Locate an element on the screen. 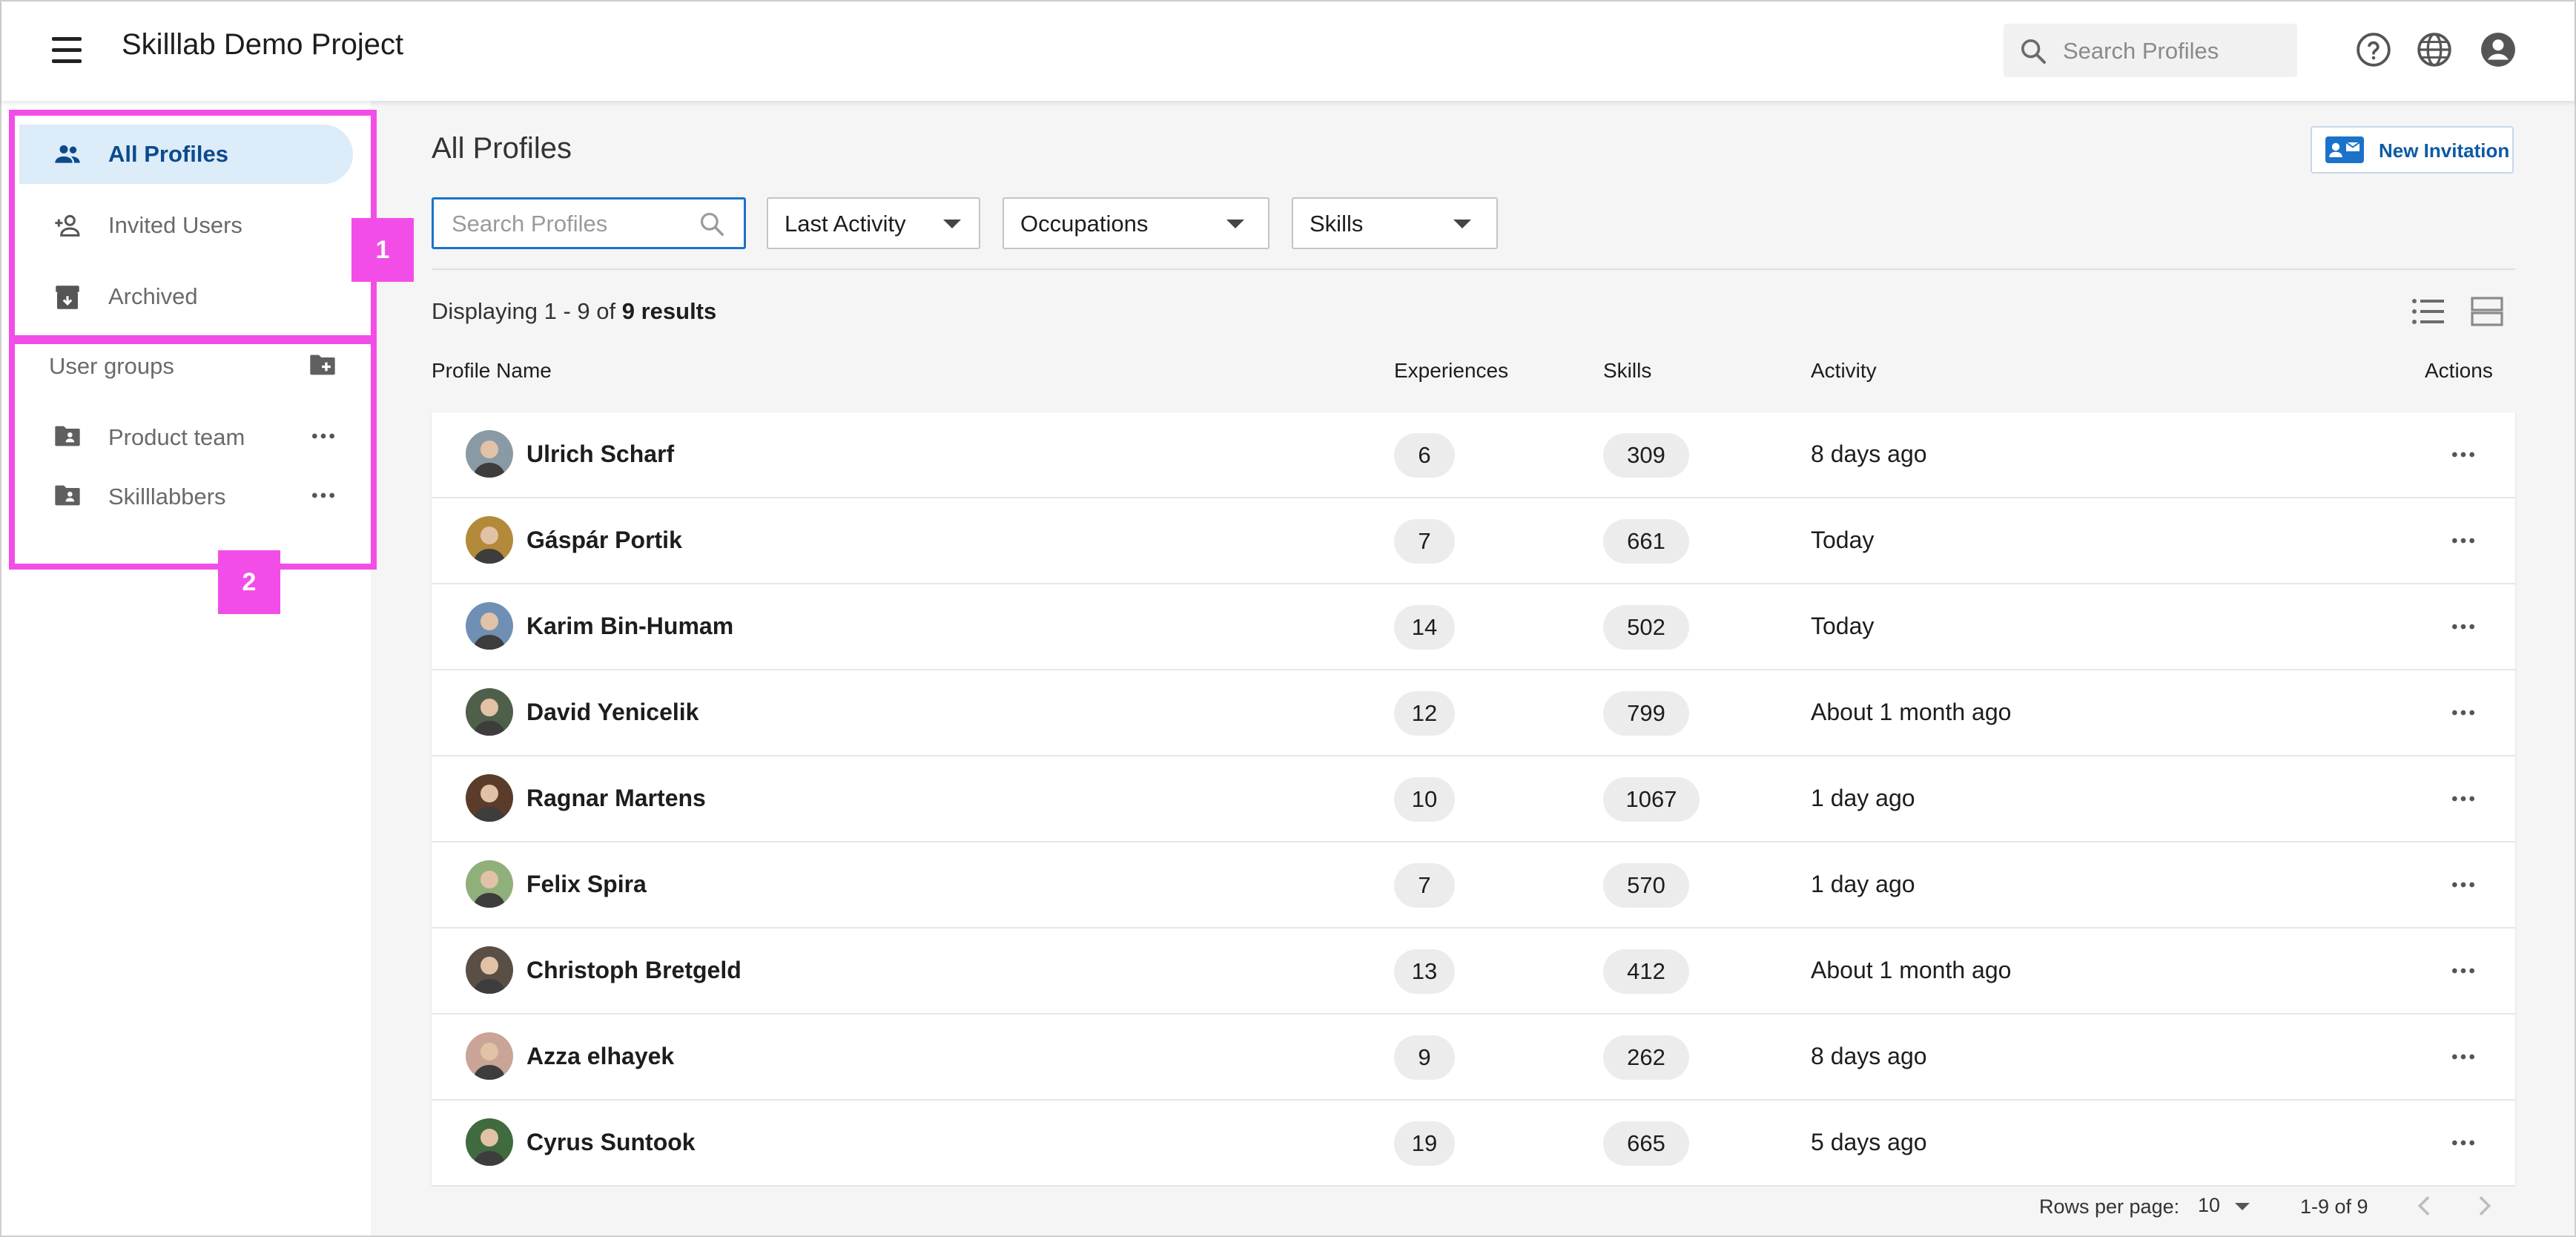 Image resolution: width=2576 pixels, height=1237 pixels. activity-text: 8 days ago is located at coordinates (1869, 454).